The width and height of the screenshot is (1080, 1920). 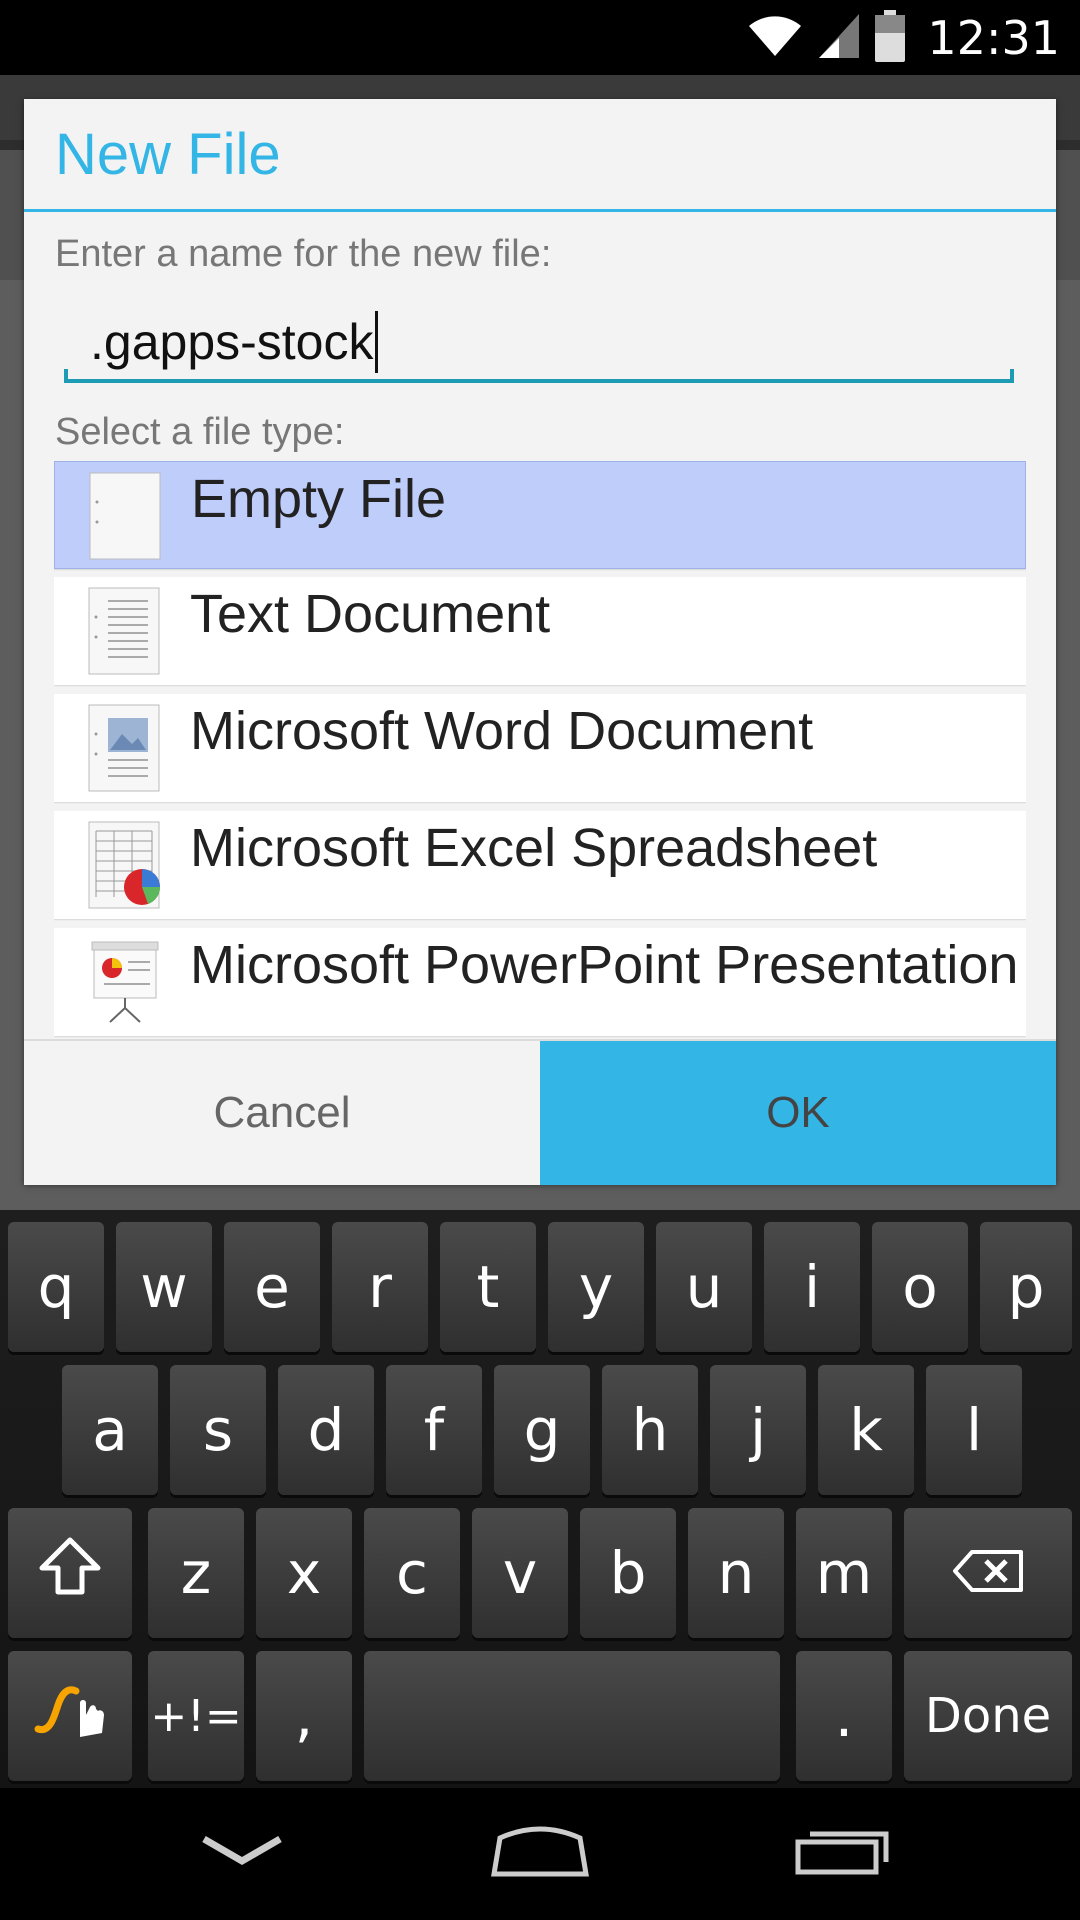 What do you see at coordinates (272, 1287) in the screenshot?
I see `key-e: e` at bounding box center [272, 1287].